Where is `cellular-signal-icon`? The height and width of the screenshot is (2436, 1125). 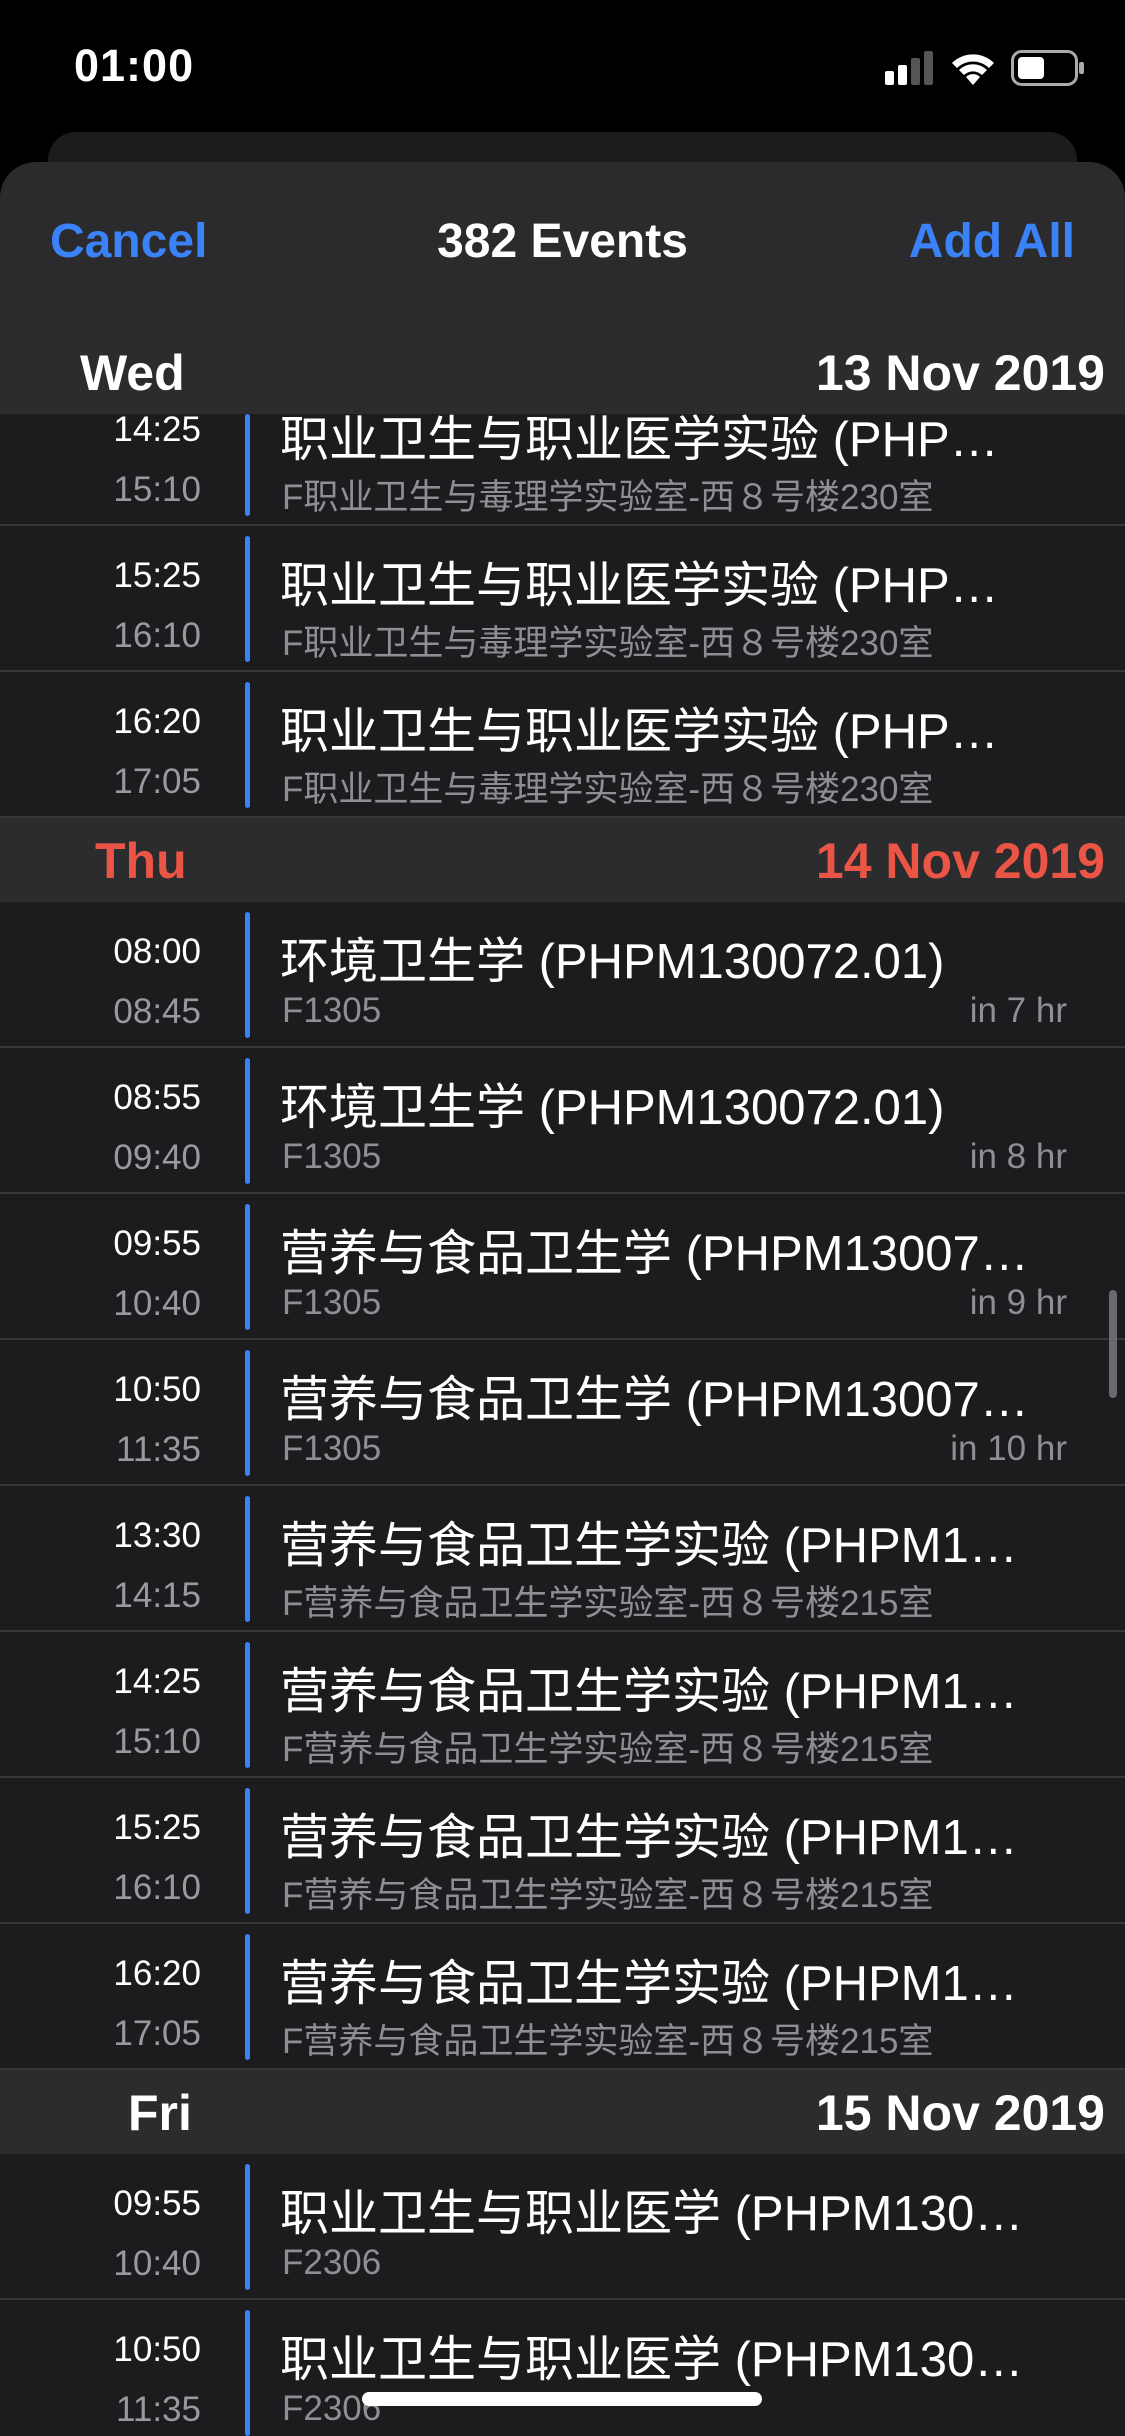 cellular-signal-icon is located at coordinates (909, 68).